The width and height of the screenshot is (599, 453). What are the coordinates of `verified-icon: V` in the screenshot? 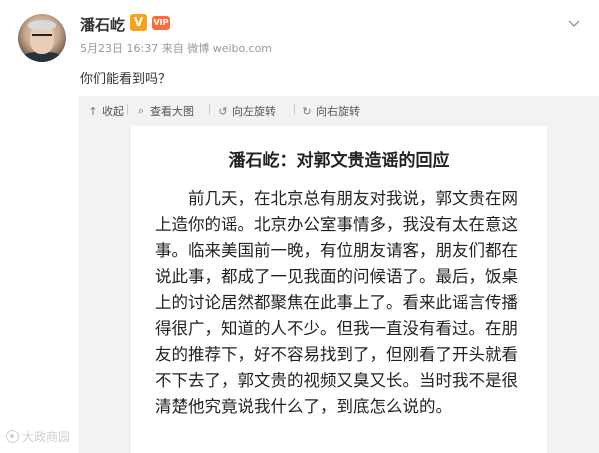 It's located at (138, 22).